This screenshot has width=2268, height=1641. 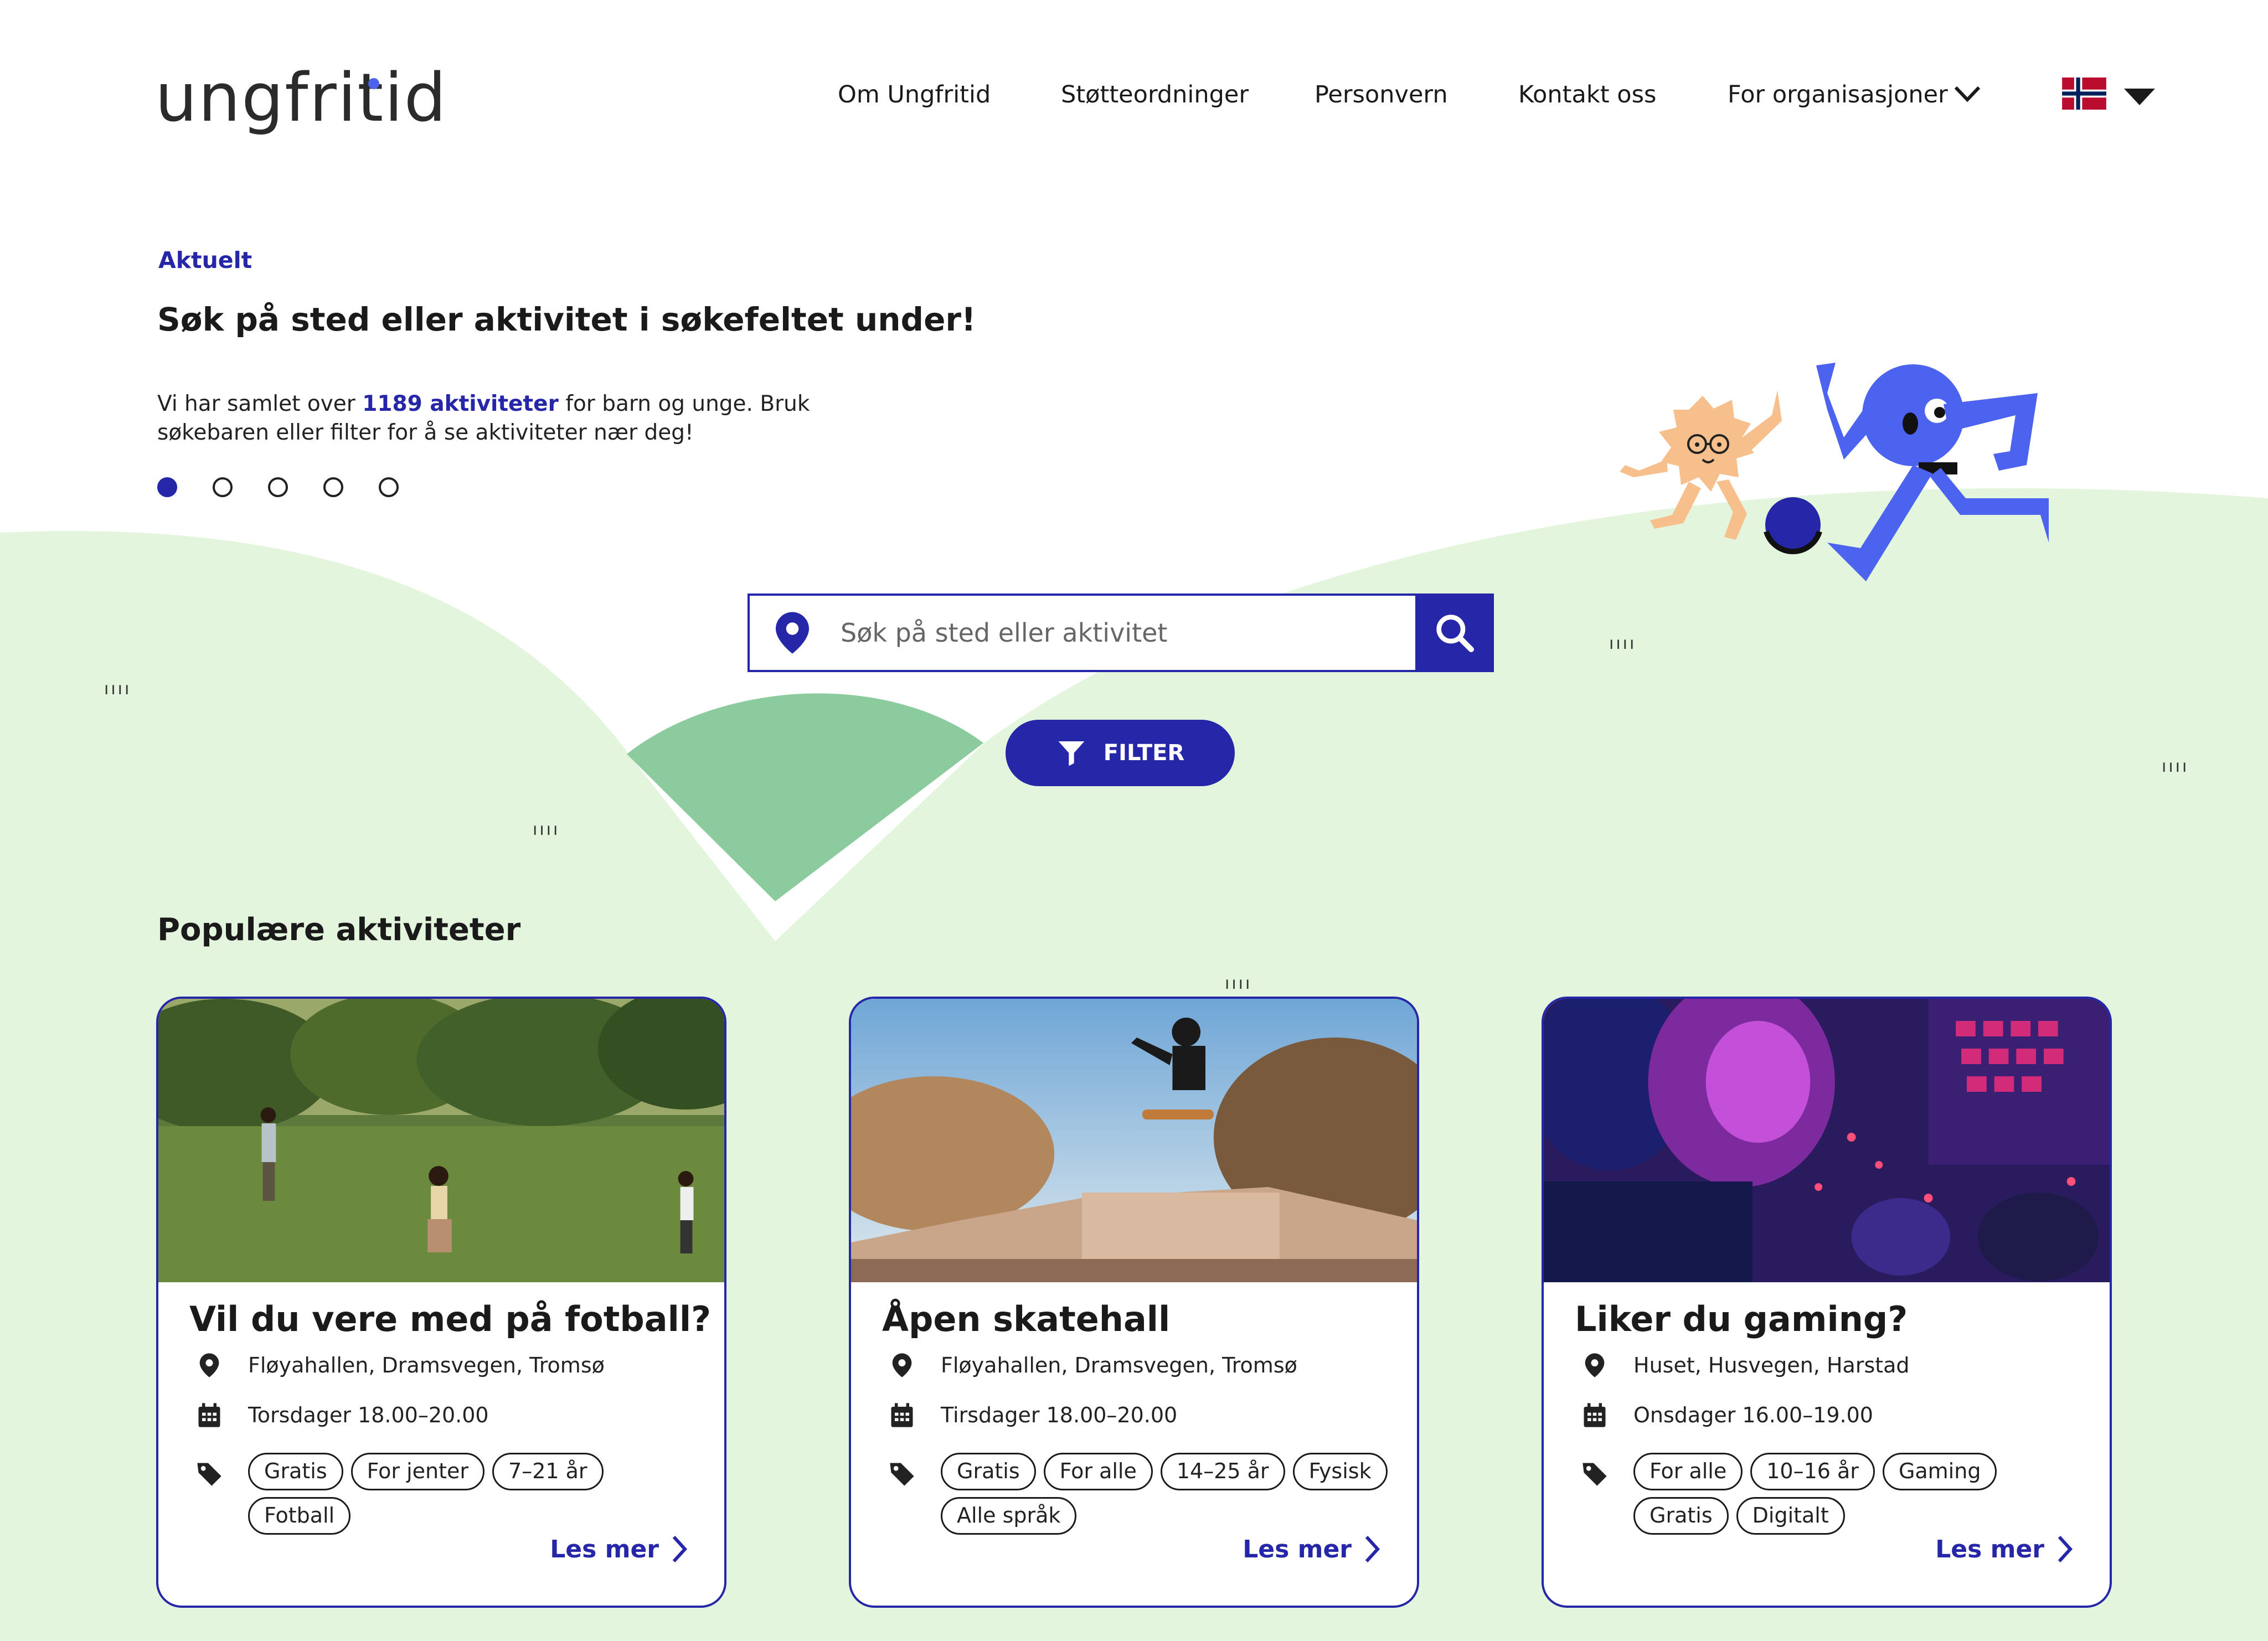 What do you see at coordinates (1026, 1319) in the screenshot?
I see `activity-title: Åpen skatehall` at bounding box center [1026, 1319].